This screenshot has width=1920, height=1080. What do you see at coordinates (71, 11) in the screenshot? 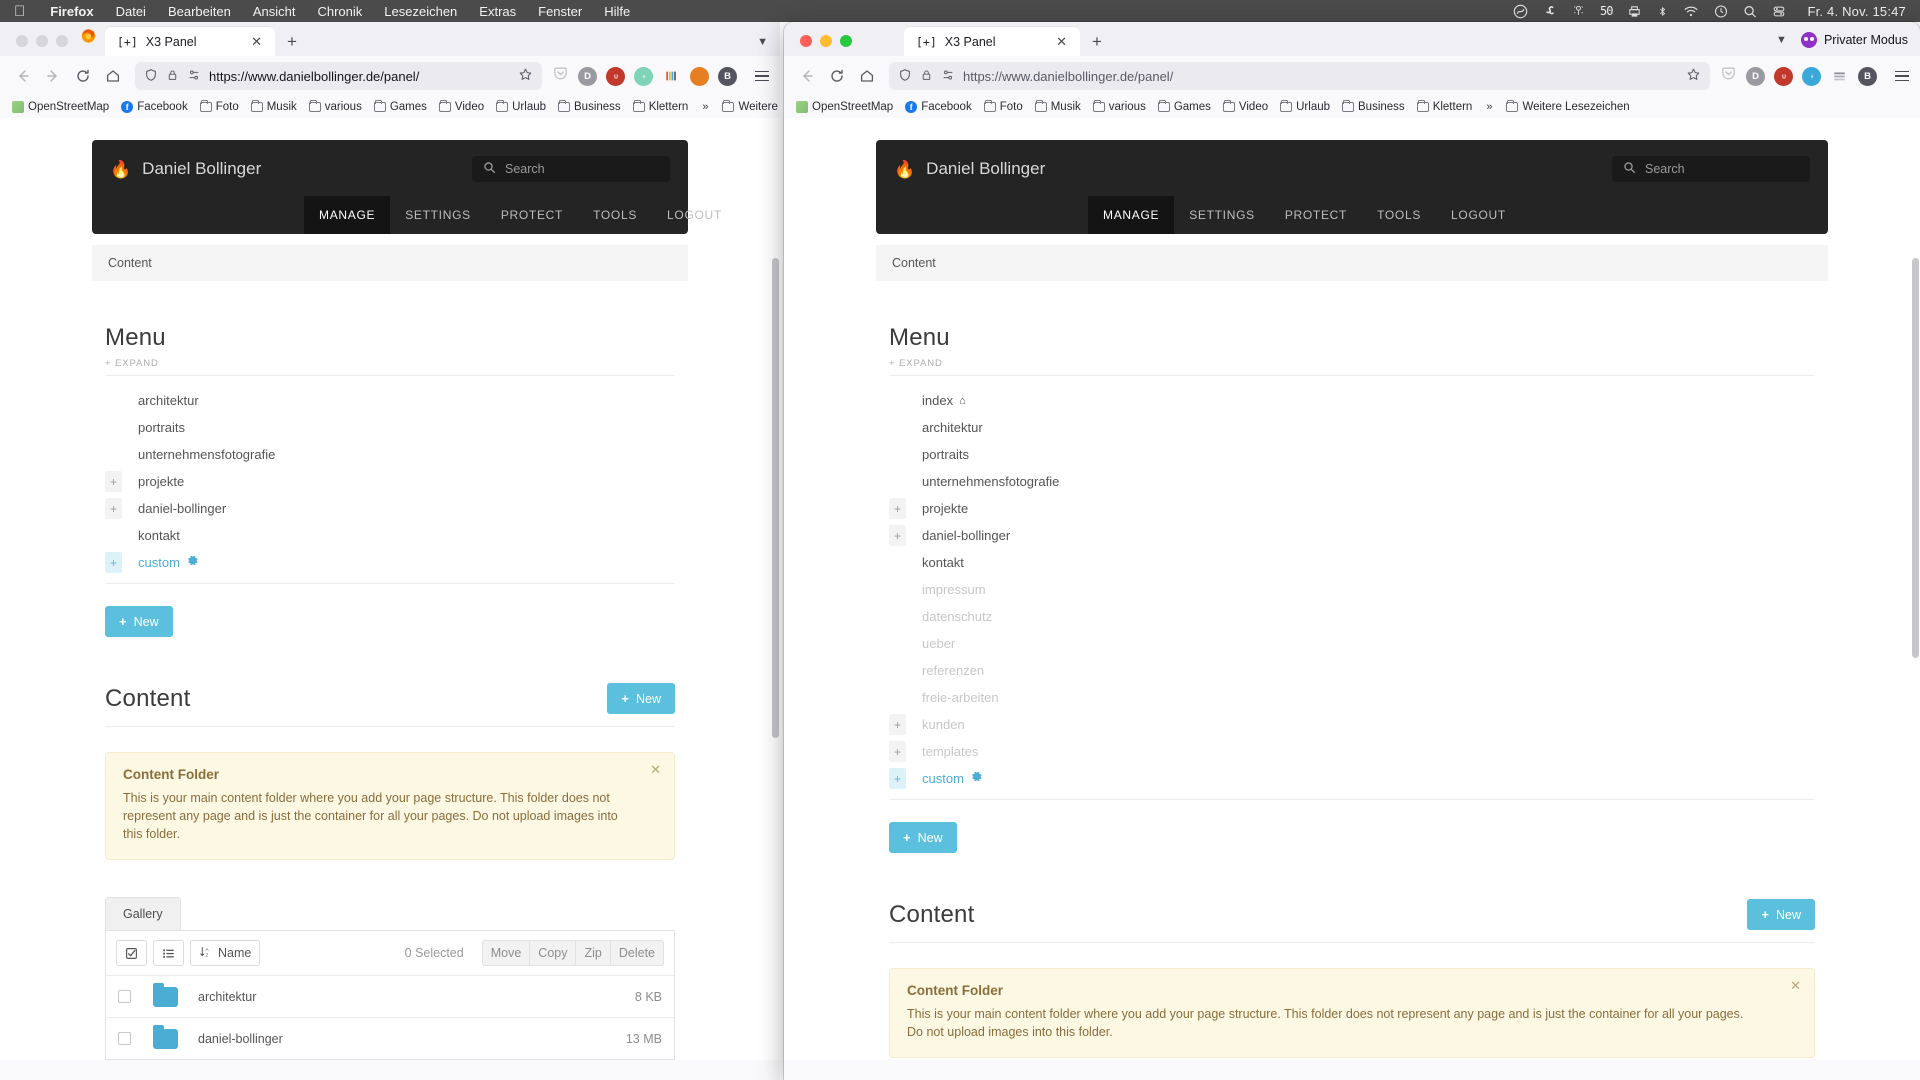
I see `menubar-item-firefox: Firefox` at bounding box center [71, 11].